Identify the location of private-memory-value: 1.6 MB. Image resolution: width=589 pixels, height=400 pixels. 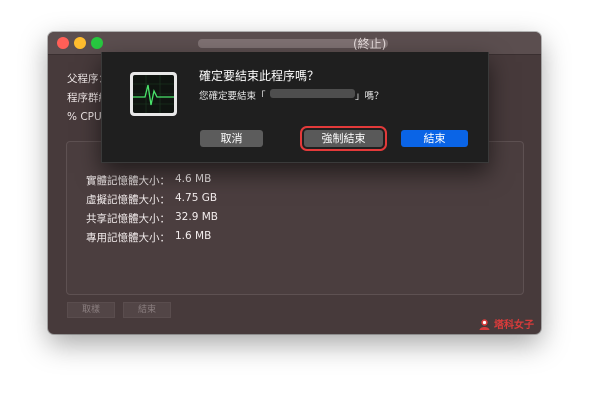
(193, 236).